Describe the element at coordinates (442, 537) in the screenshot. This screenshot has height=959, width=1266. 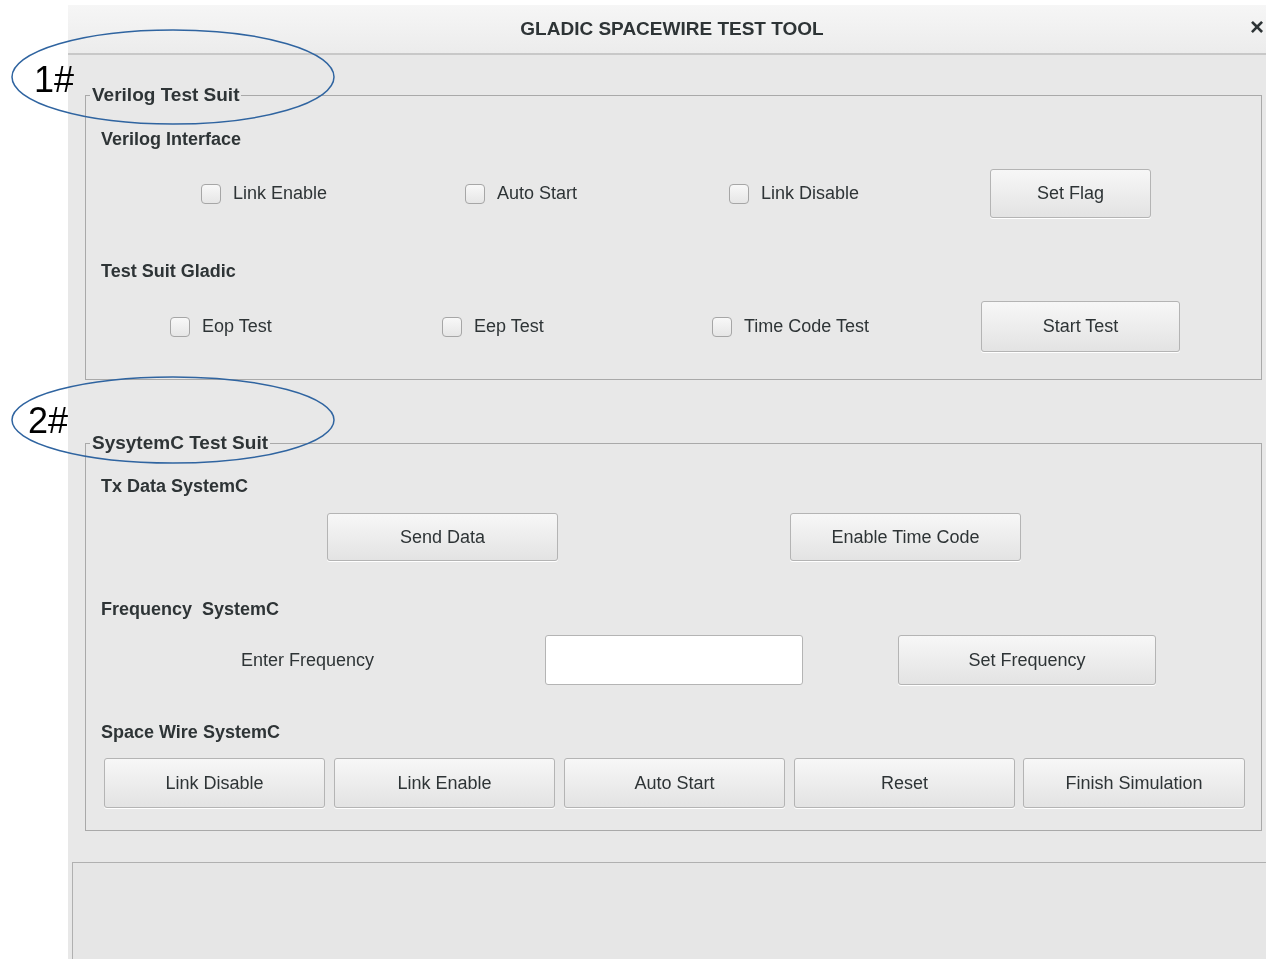
I see `button: Send Data` at that location.